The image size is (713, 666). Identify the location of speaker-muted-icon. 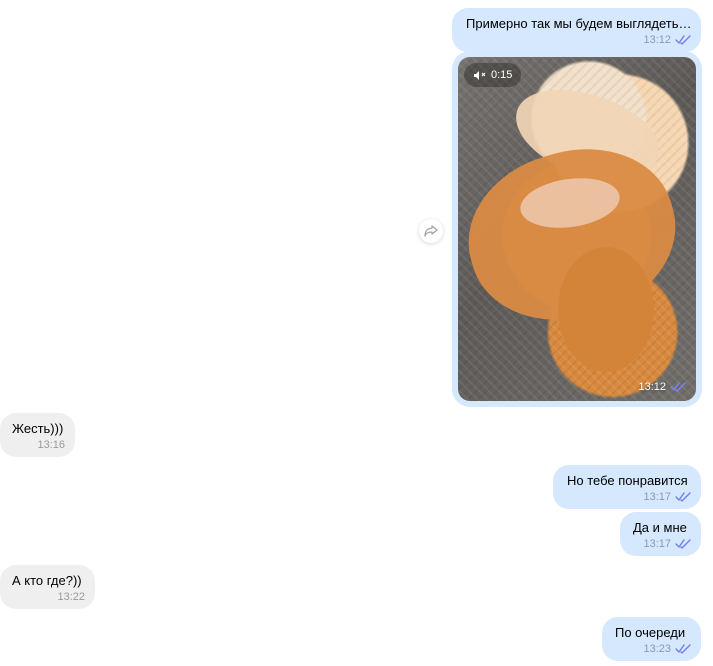
(480, 75).